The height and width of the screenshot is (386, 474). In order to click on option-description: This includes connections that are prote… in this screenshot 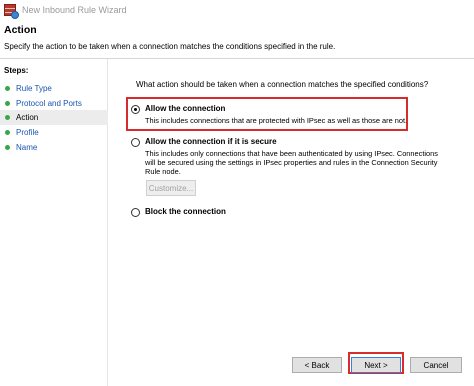, I will do `click(276, 120)`.